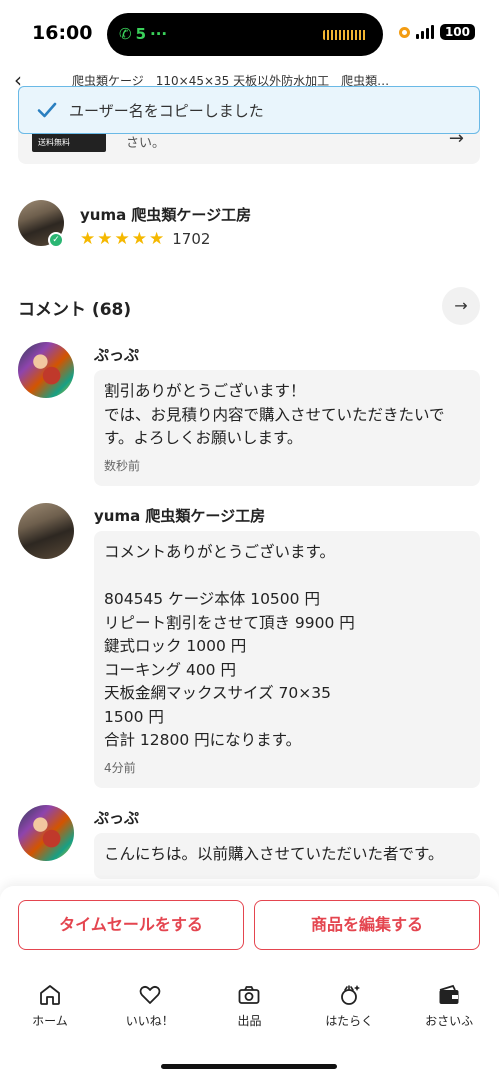 Image resolution: width=499 pixels, height=1080 pixels. What do you see at coordinates (245, 34) in the screenshot?
I see `dynamic-island: ✆ 5 ···` at bounding box center [245, 34].